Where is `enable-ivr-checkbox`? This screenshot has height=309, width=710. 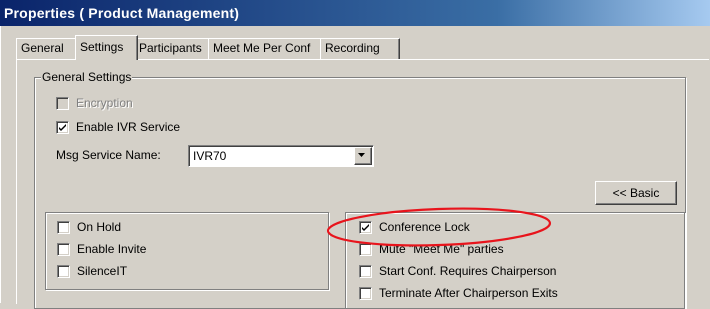
enable-ivr-checkbox is located at coordinates (62, 127).